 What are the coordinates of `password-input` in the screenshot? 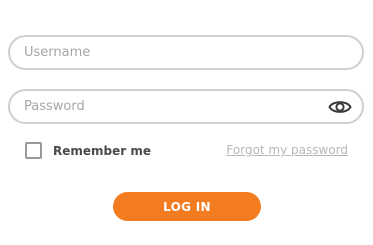 It's located at (174, 106).